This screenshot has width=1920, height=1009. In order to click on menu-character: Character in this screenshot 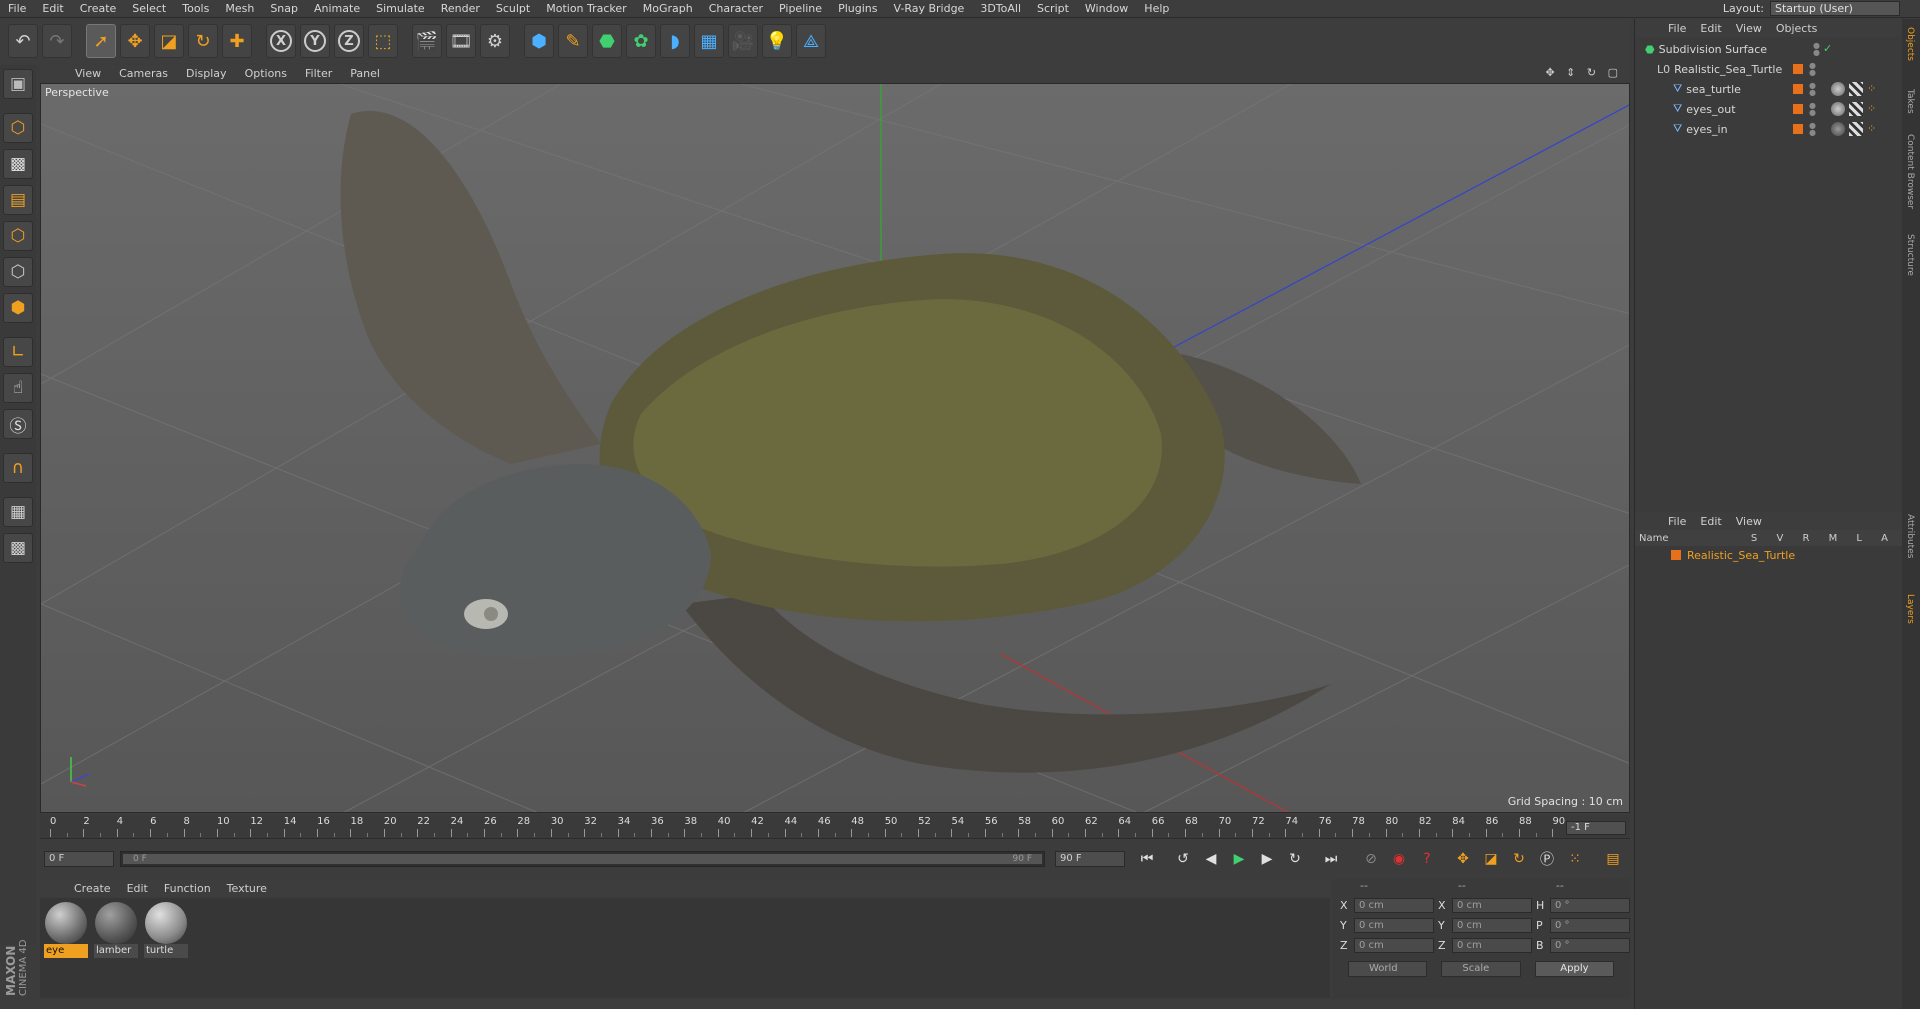, I will do `click(736, 8)`.